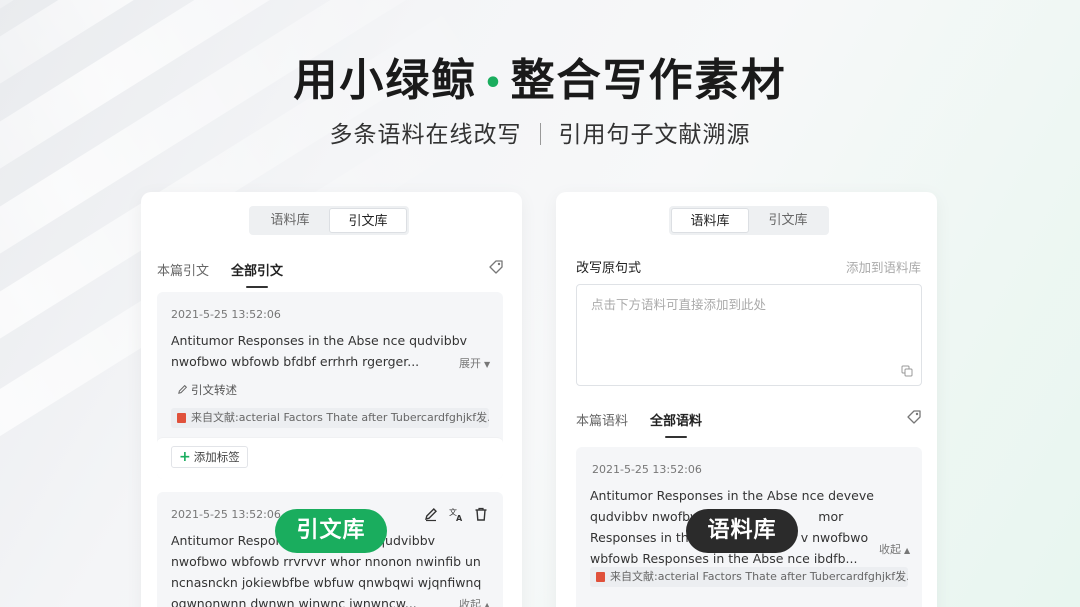 The height and width of the screenshot is (607, 1080). I want to click on tab-all-citations: 全部引文, so click(257, 274).